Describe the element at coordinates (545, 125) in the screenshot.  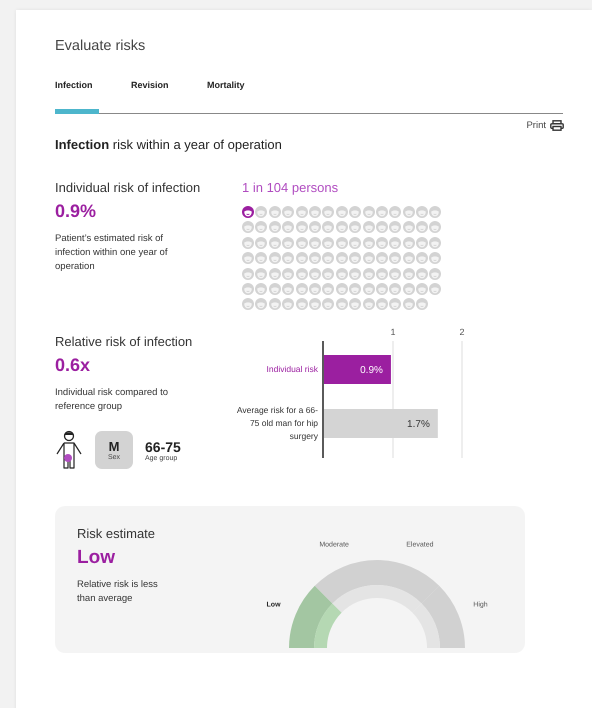
I see `print-button: Print` at that location.